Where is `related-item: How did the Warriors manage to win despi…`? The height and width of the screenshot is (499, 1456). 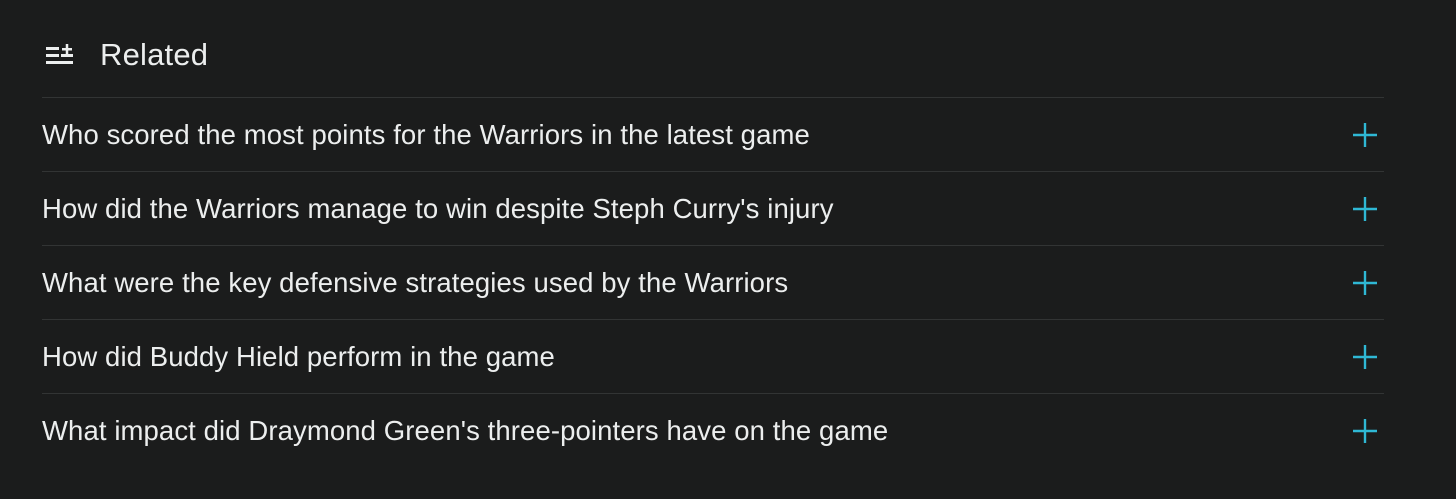
related-item: How did the Warriors manage to win despi… is located at coordinates (713, 209).